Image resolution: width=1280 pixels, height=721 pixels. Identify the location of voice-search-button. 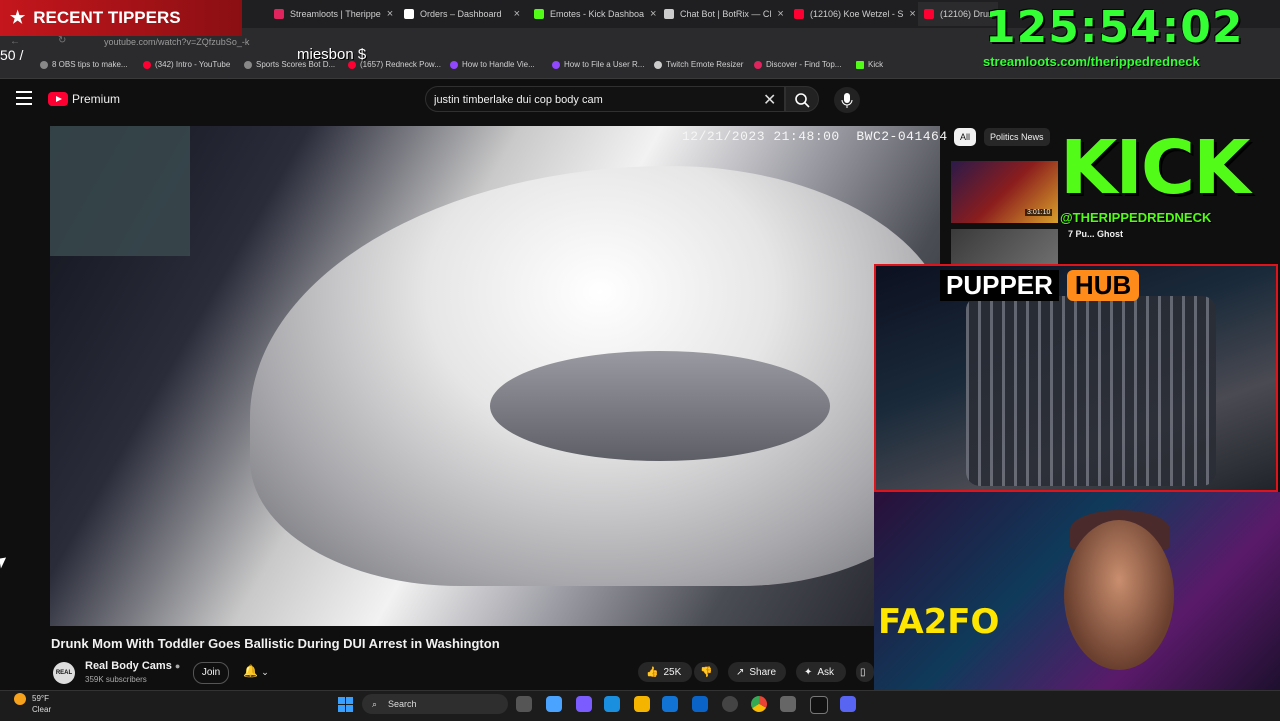
(847, 100).